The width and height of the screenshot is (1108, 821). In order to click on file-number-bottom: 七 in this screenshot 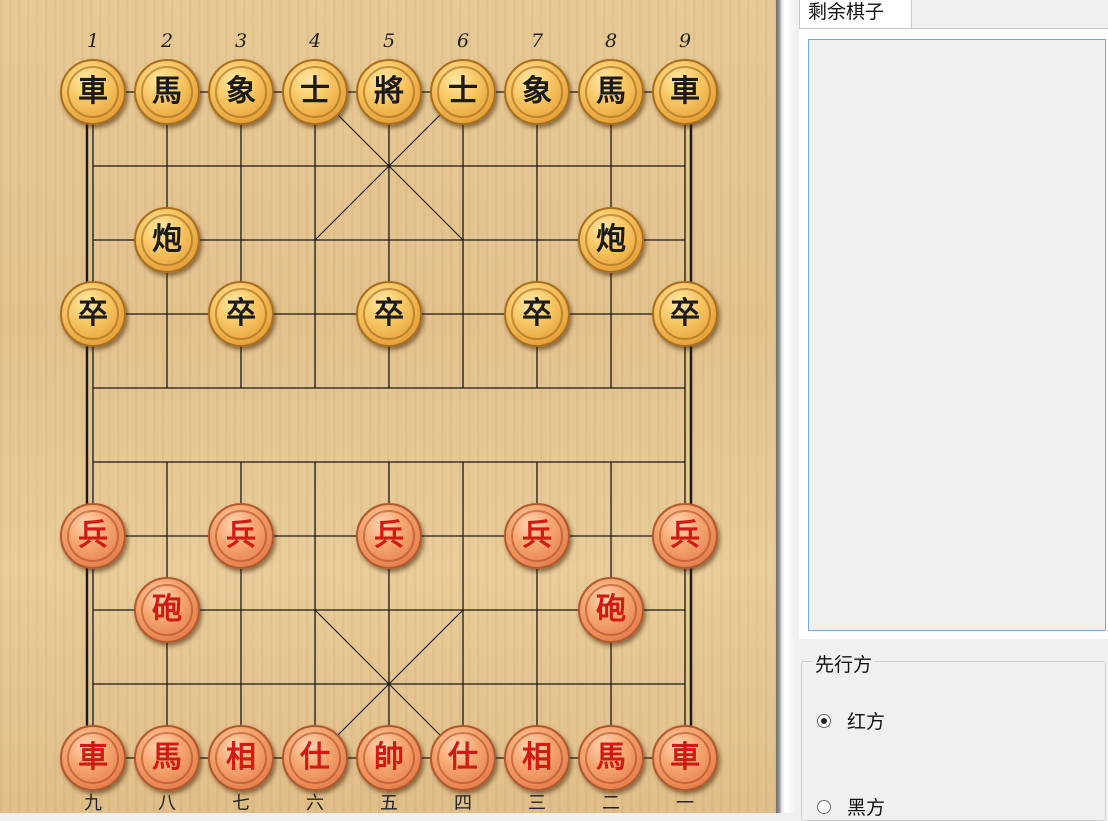, I will do `click(241, 803)`.